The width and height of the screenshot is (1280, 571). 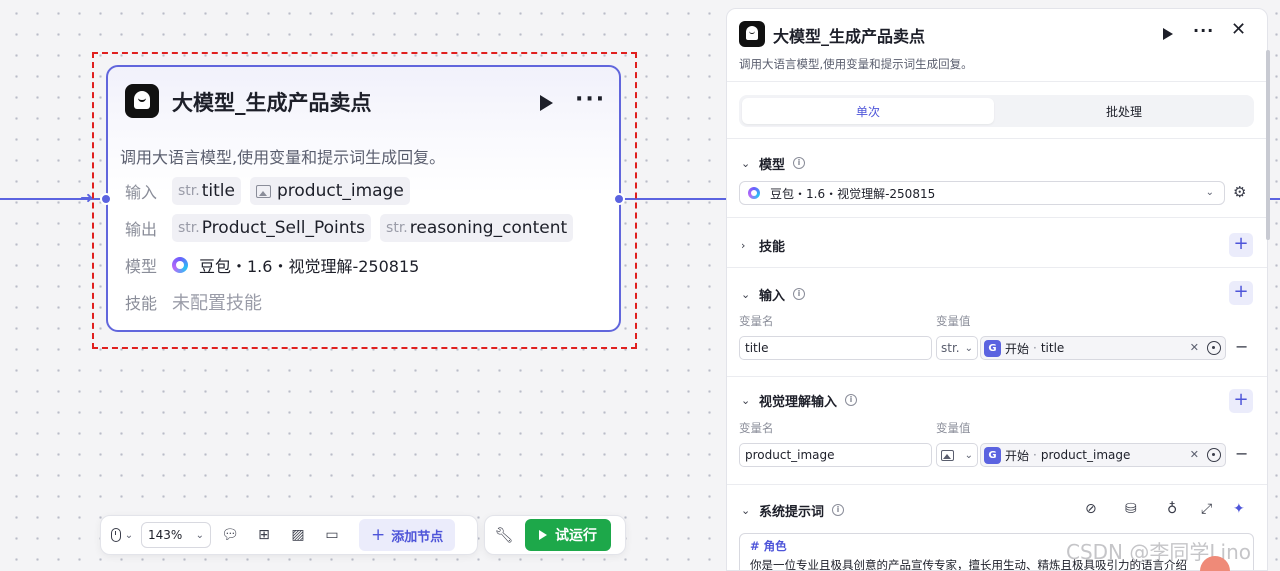 What do you see at coordinates (1241, 245) in the screenshot?
I see `add-skill-button: +` at bounding box center [1241, 245].